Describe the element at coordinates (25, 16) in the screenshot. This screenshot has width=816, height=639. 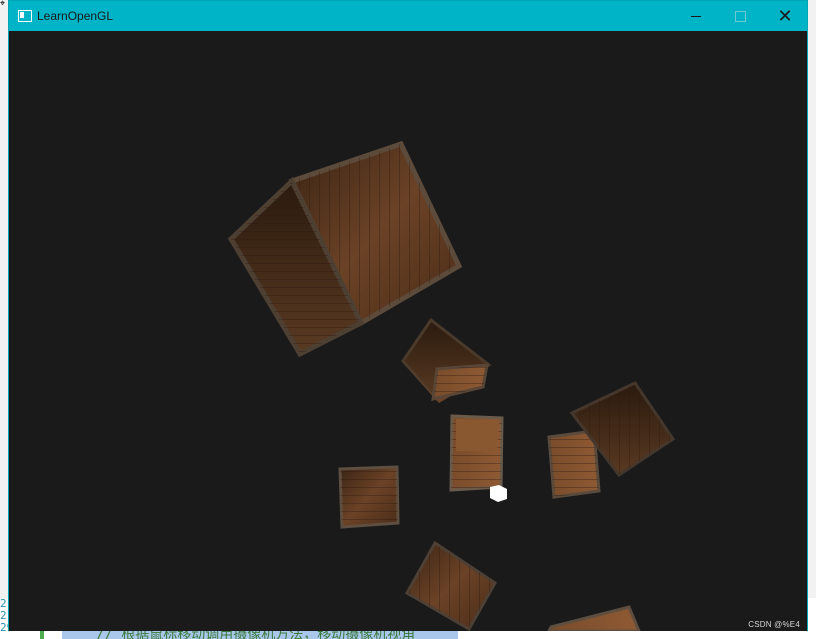
I see `window-app-icon` at that location.